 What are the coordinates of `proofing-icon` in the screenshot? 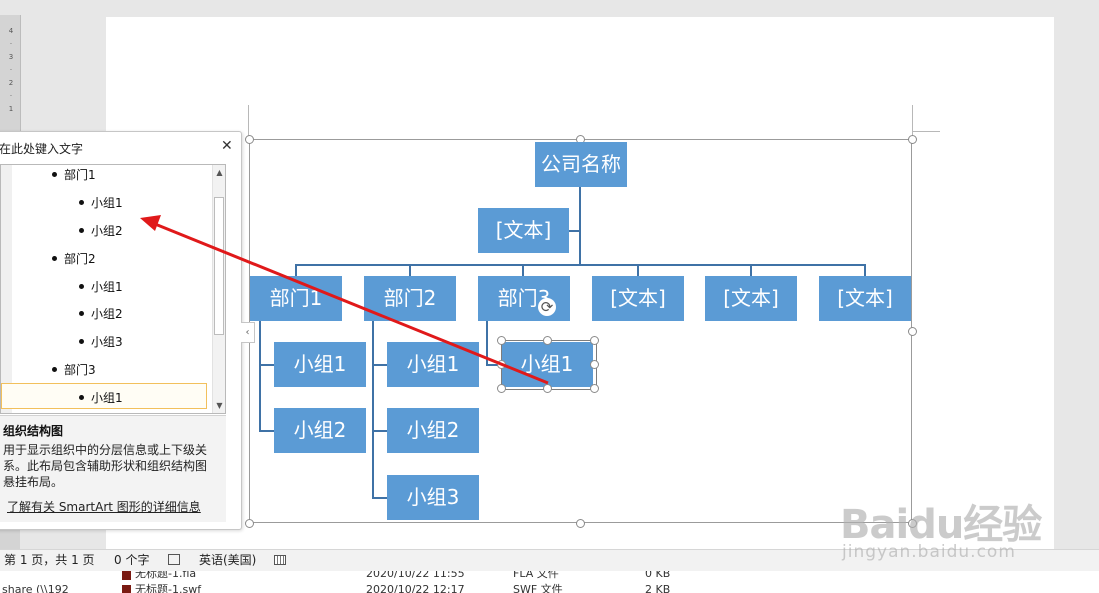 It's located at (174, 559).